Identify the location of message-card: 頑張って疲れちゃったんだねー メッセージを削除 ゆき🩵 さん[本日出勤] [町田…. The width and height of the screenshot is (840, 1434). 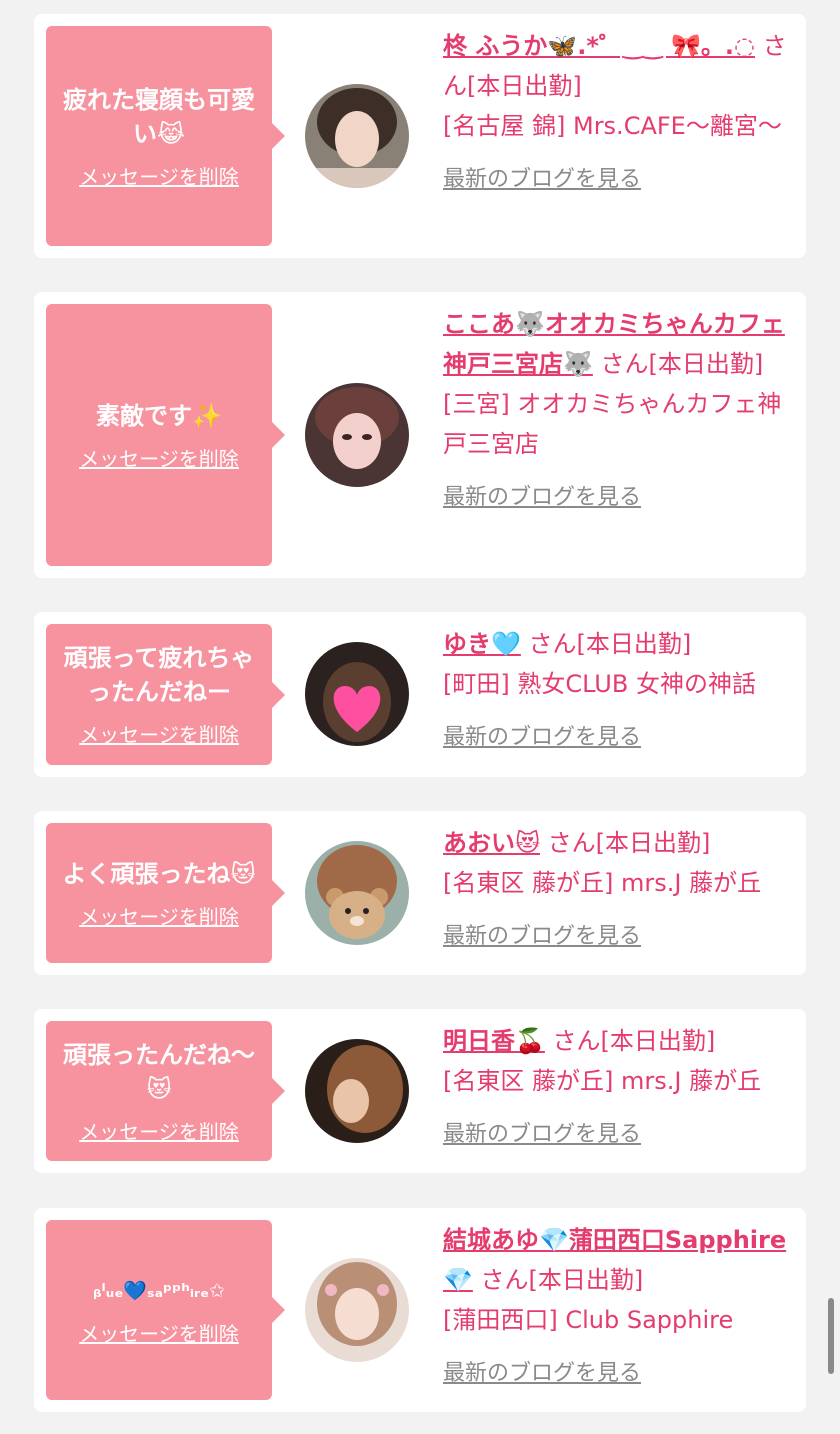
(420, 694).